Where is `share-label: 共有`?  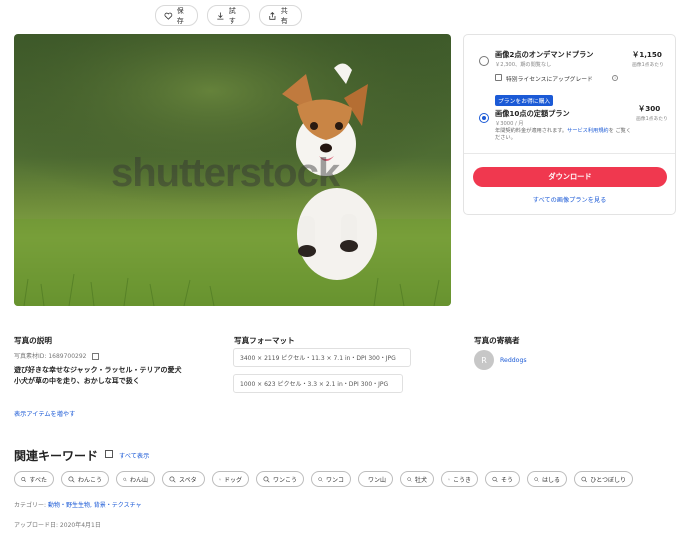 share-label: 共有 is located at coordinates (284, 15).